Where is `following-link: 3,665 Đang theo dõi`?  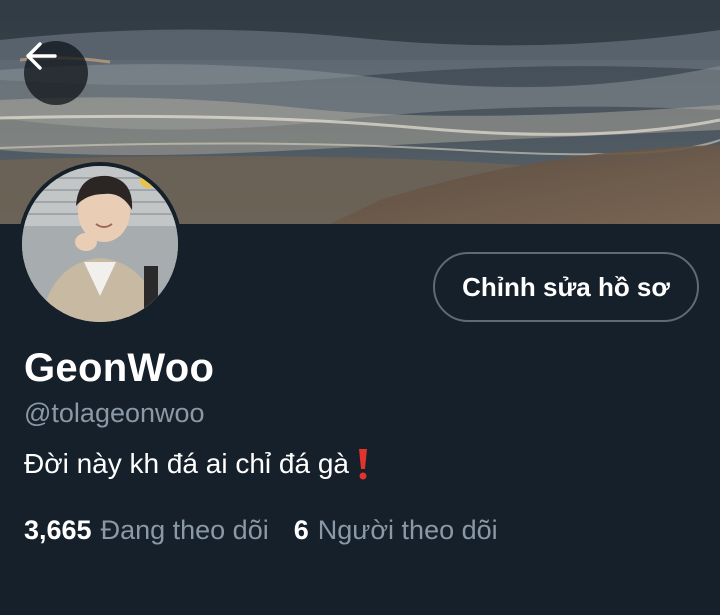 following-link: 3,665 Đang theo dõi is located at coordinates (146, 530).